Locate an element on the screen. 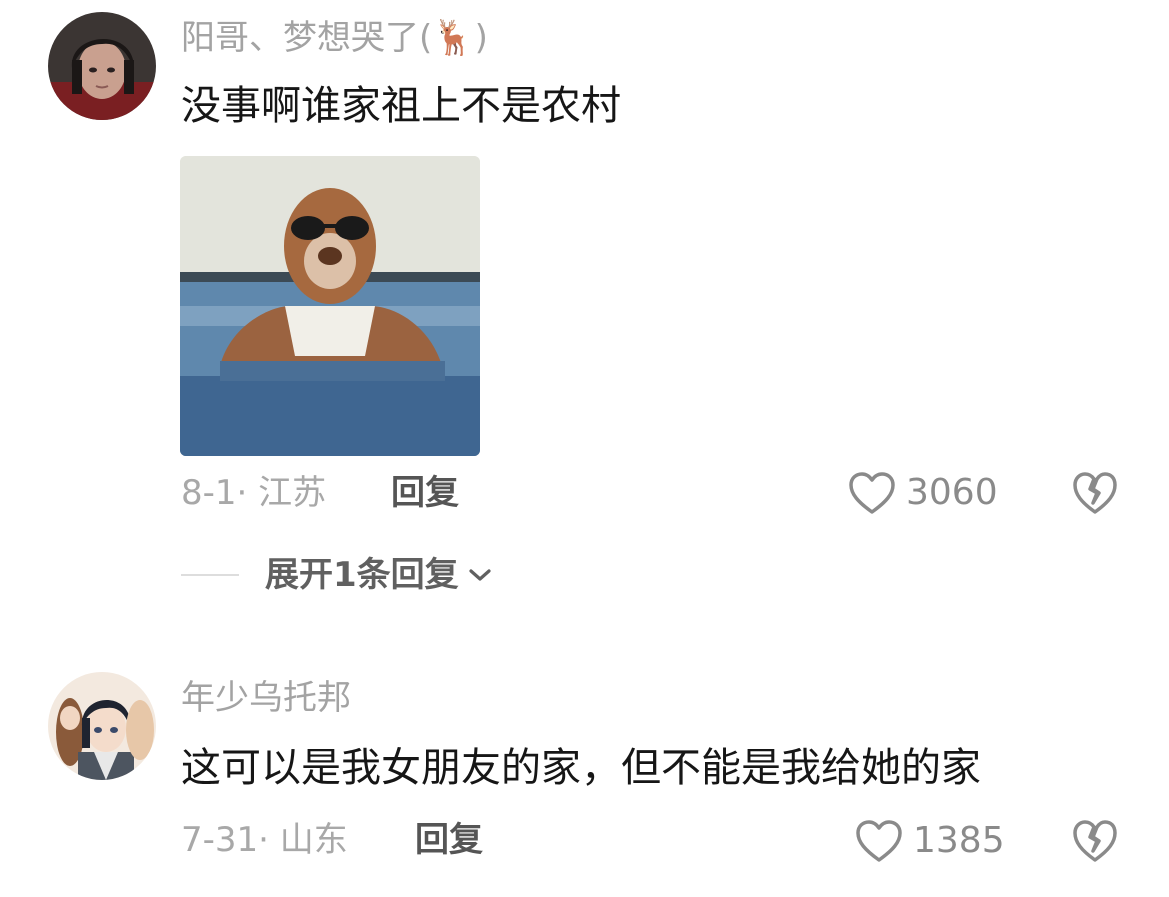  like-button: 3060 is located at coordinates (923, 493).